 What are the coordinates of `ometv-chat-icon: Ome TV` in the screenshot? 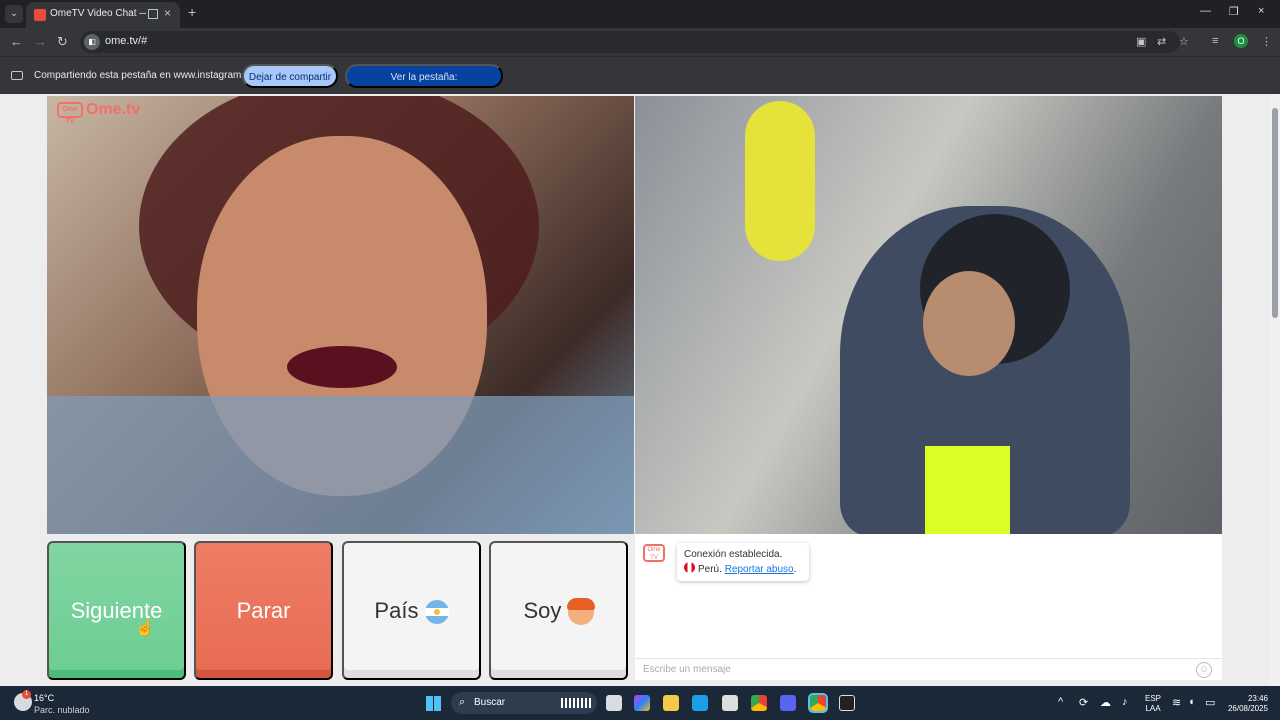 It's located at (654, 553).